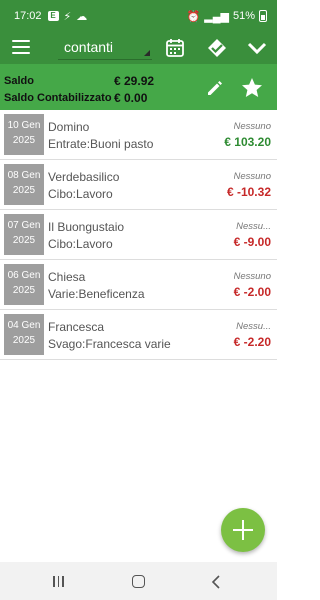 This screenshot has width=320, height=600. I want to click on calendar-icon, so click(175, 48).